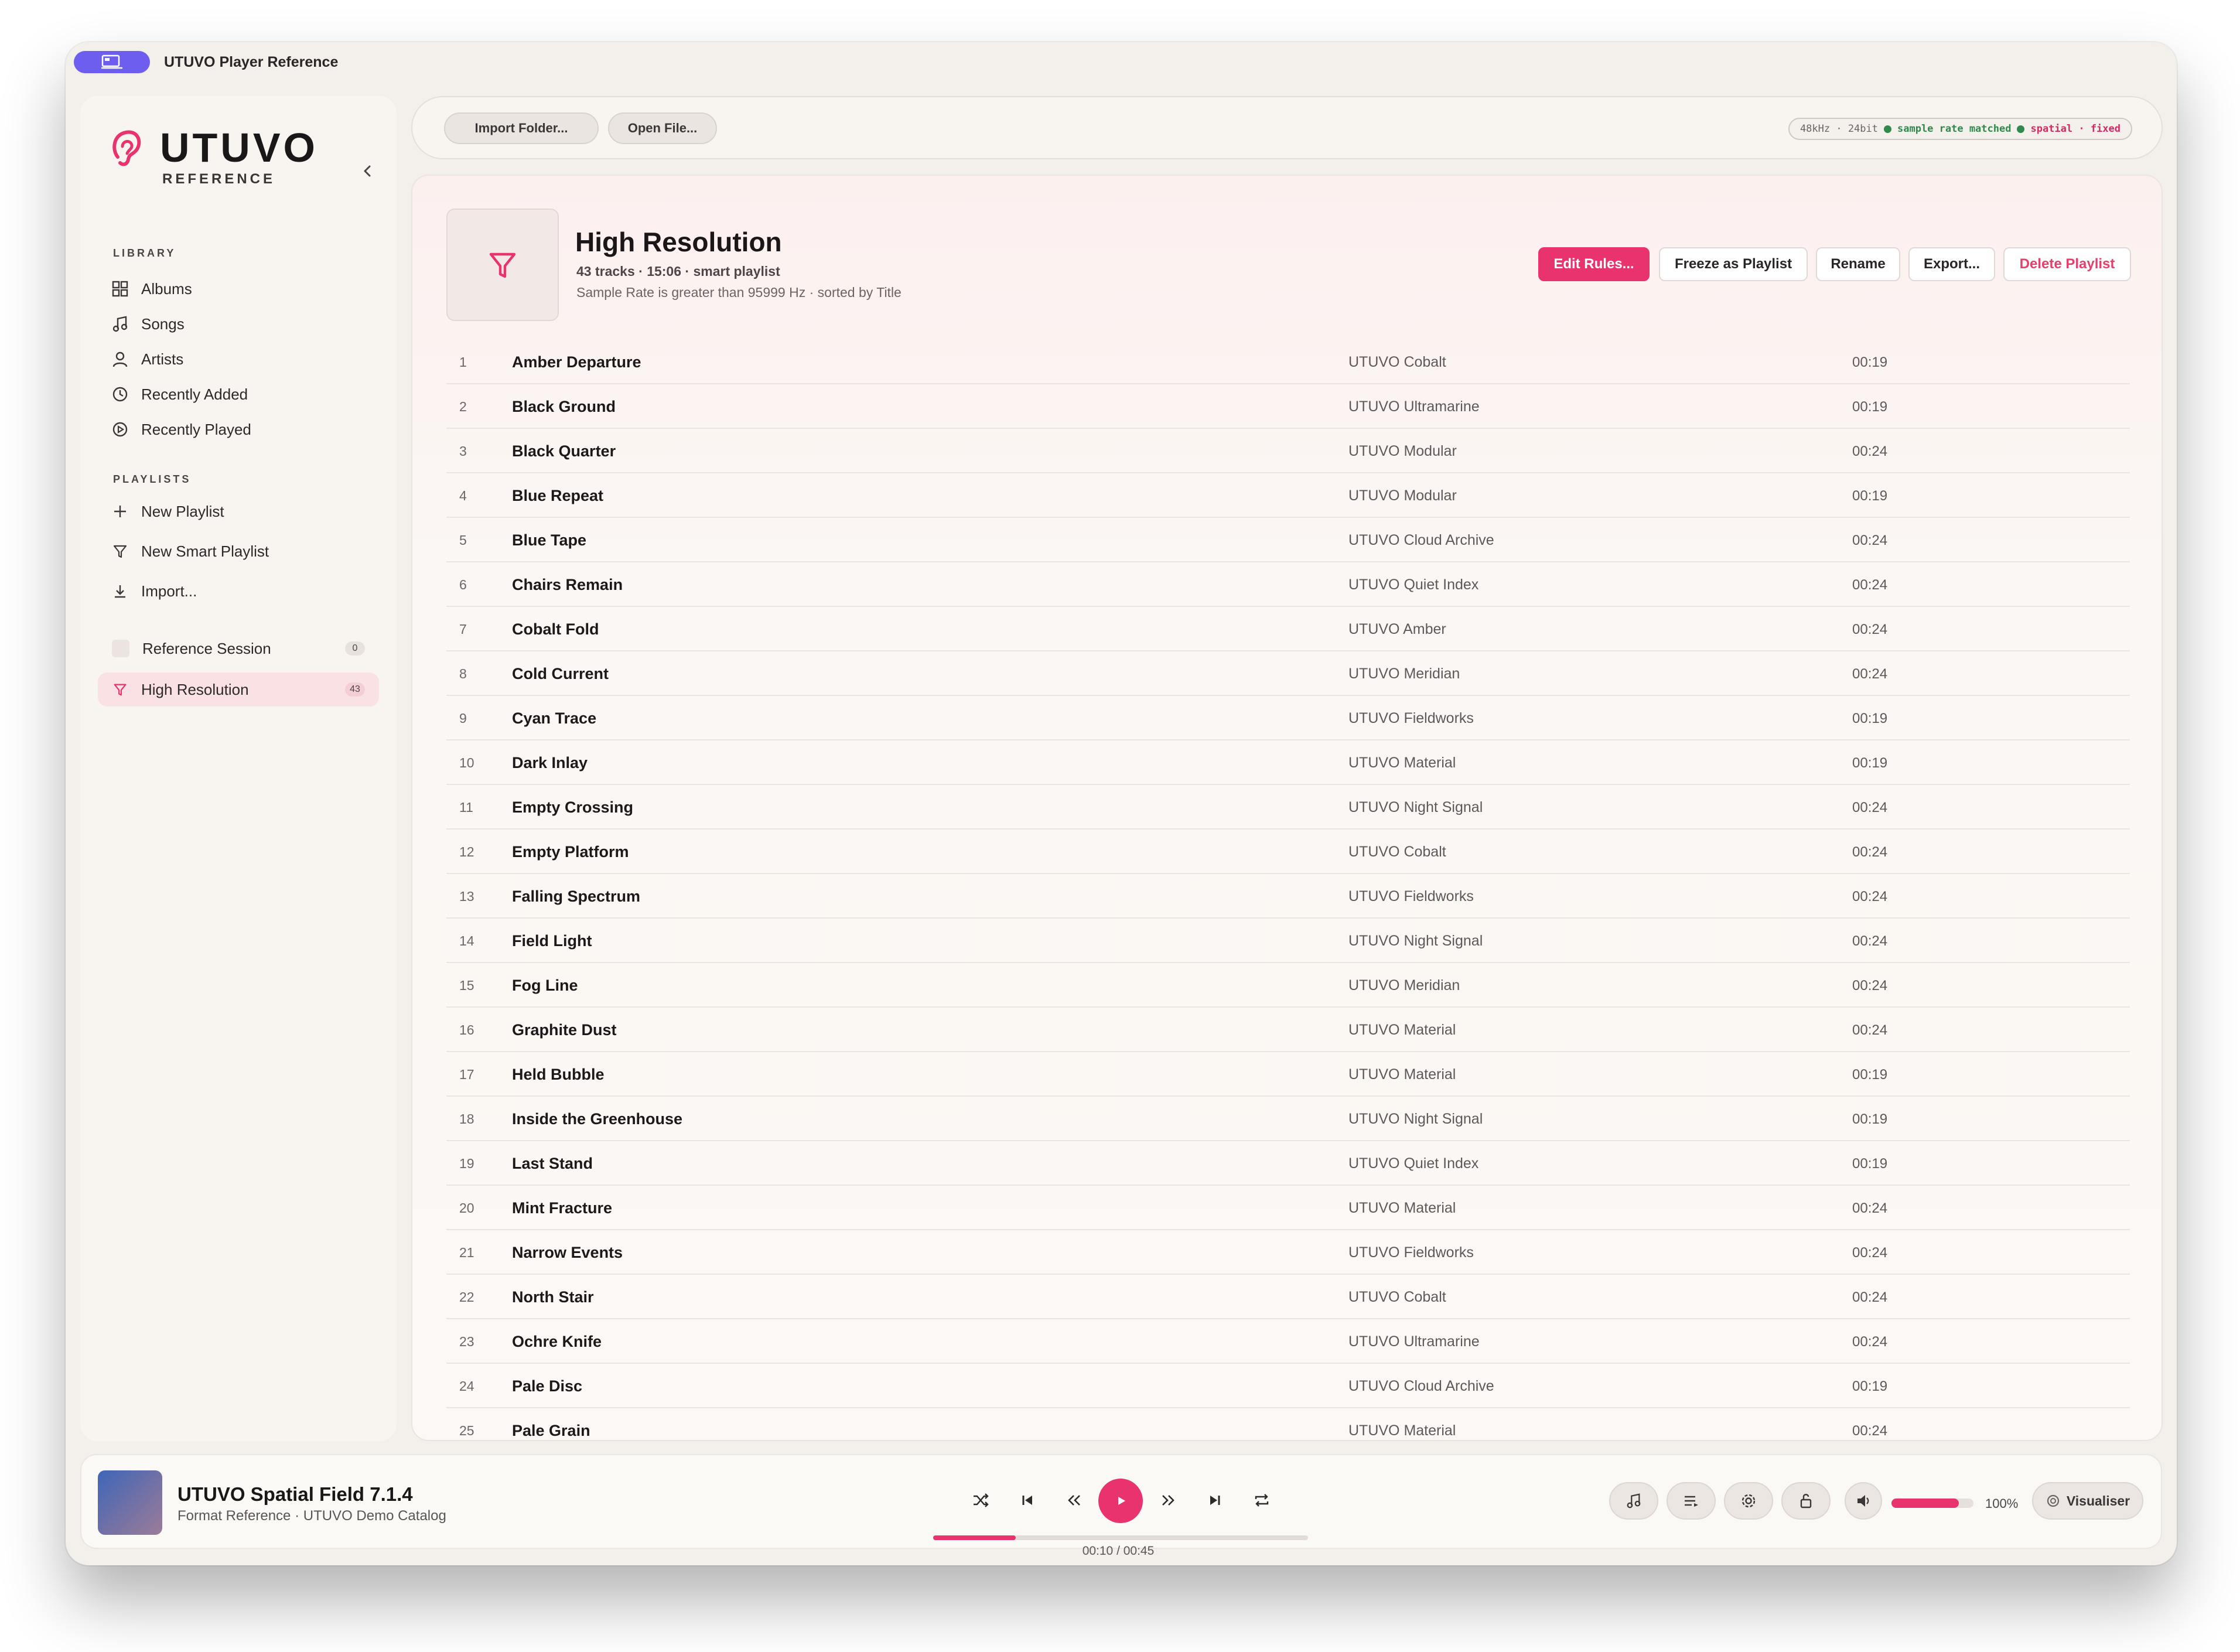 The image size is (2240, 1652). Describe the element at coordinates (1288, 451) in the screenshot. I see `track-row: 3 Black Quarter UTUVO Modular 00:24` at that location.